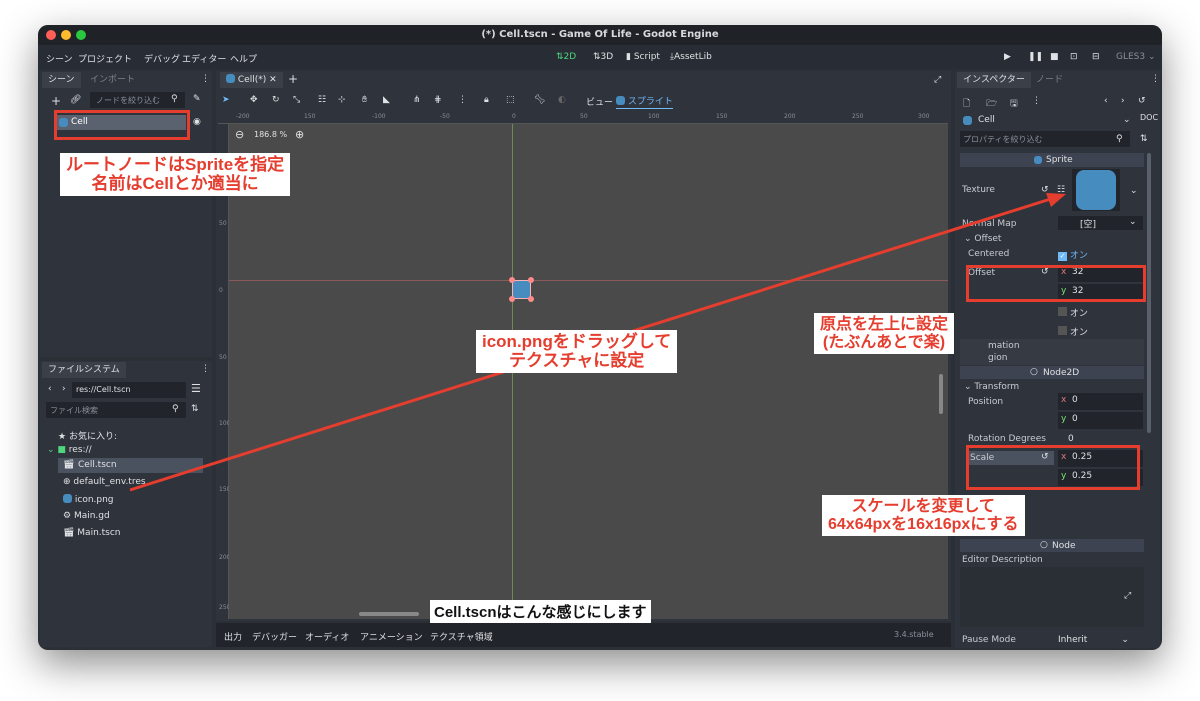  I want to click on annotation-drag-texture: icon.pngをドラッグして テクスチャに設定, so click(577, 352).